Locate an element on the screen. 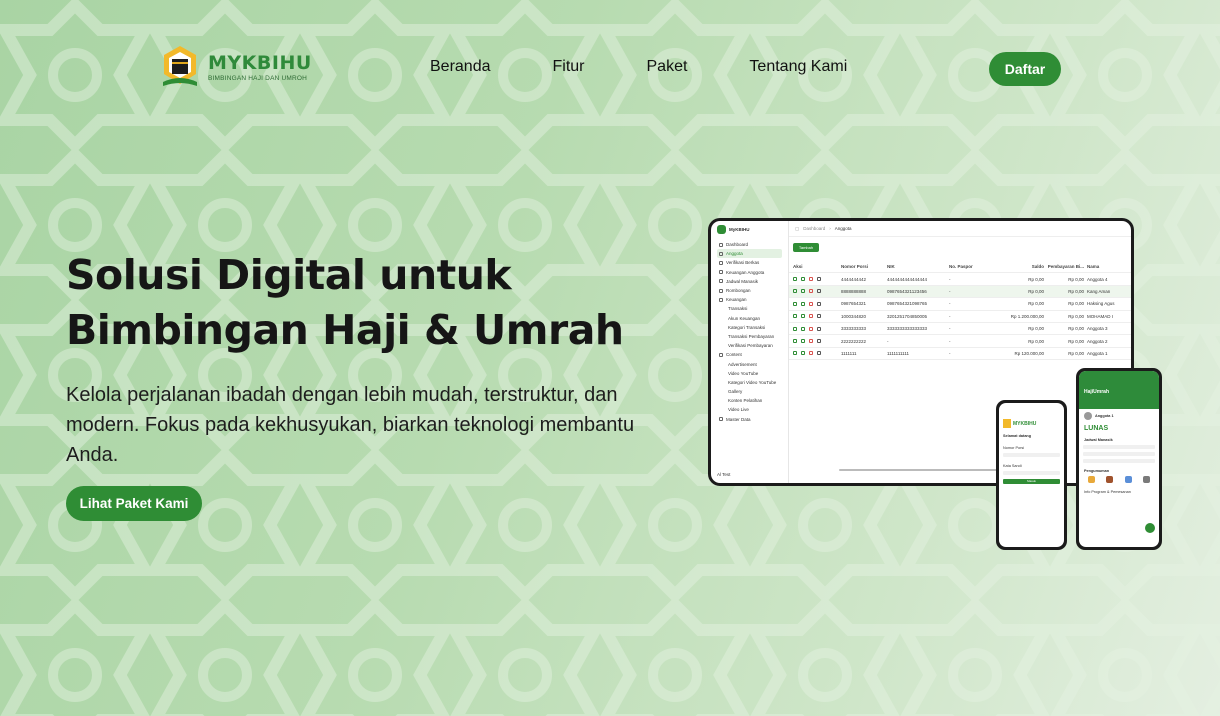  nav-link-beranda: Beranda is located at coordinates (460, 67).